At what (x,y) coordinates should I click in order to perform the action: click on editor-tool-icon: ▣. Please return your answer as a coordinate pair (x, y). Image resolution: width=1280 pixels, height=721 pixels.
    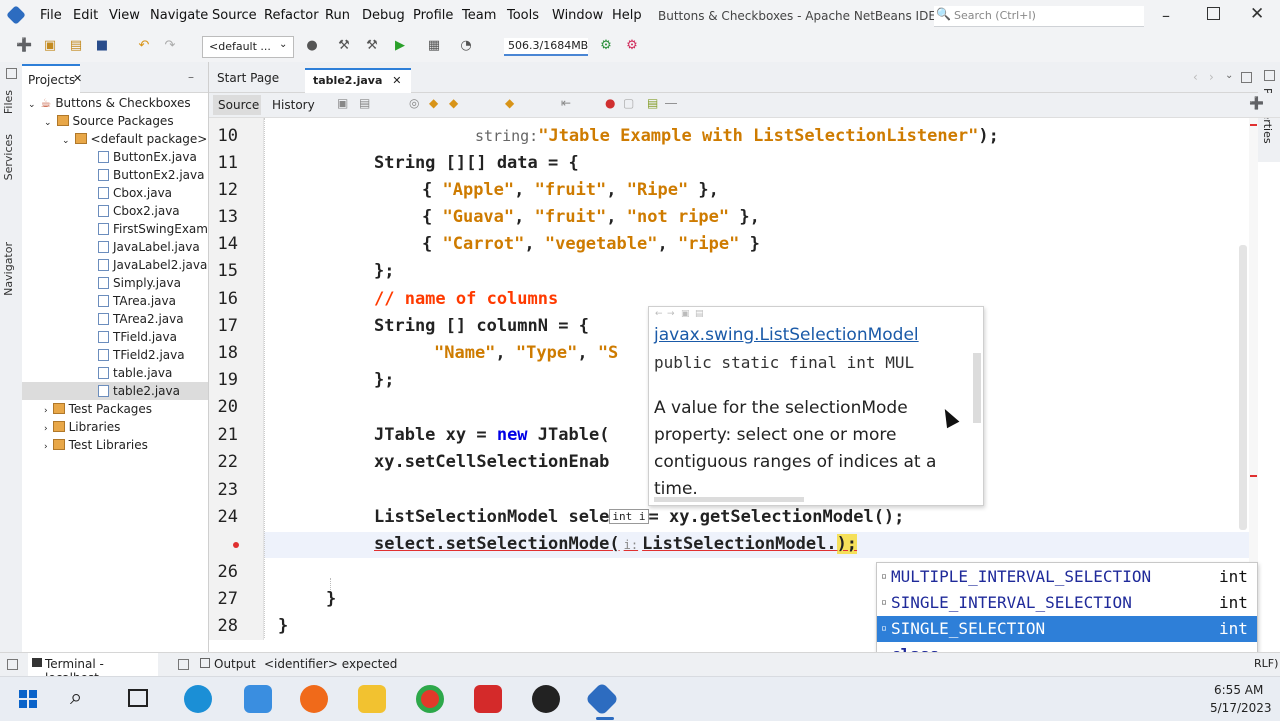
    Looking at the image, I should click on (342, 103).